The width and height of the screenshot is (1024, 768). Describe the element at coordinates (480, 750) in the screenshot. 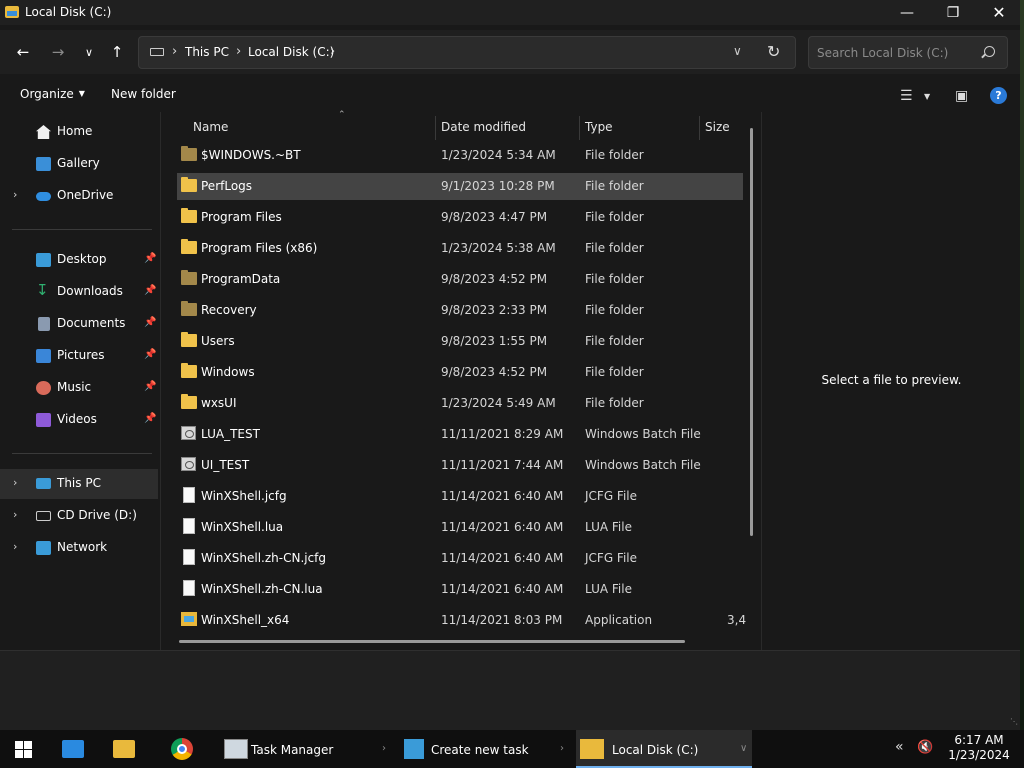

I see `taskbar-item-label: Create new task` at that location.